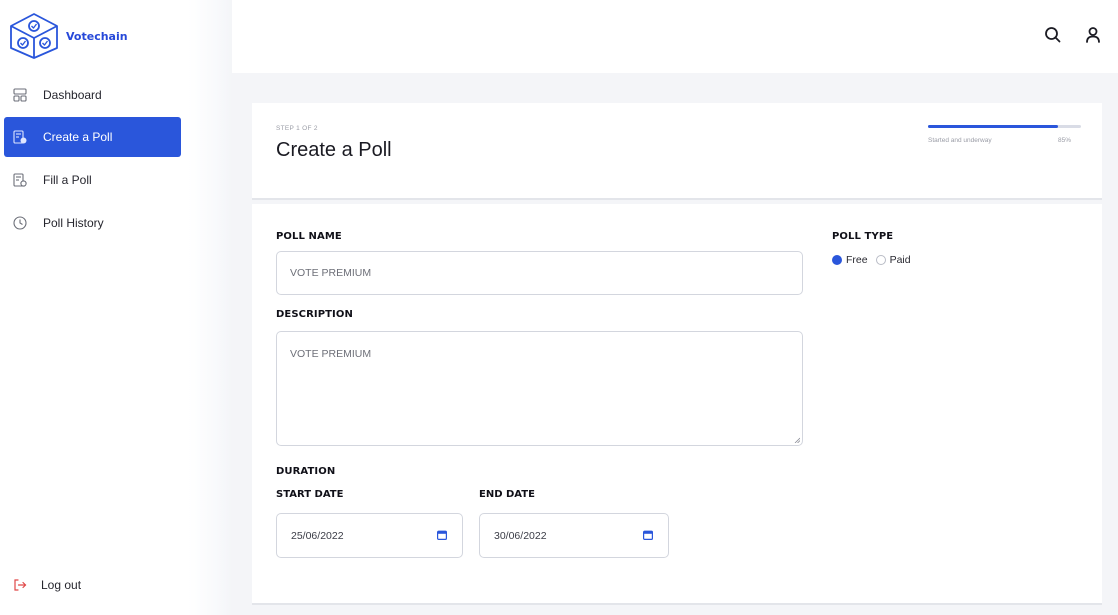  I want to click on dashboard-icon, so click(20, 95).